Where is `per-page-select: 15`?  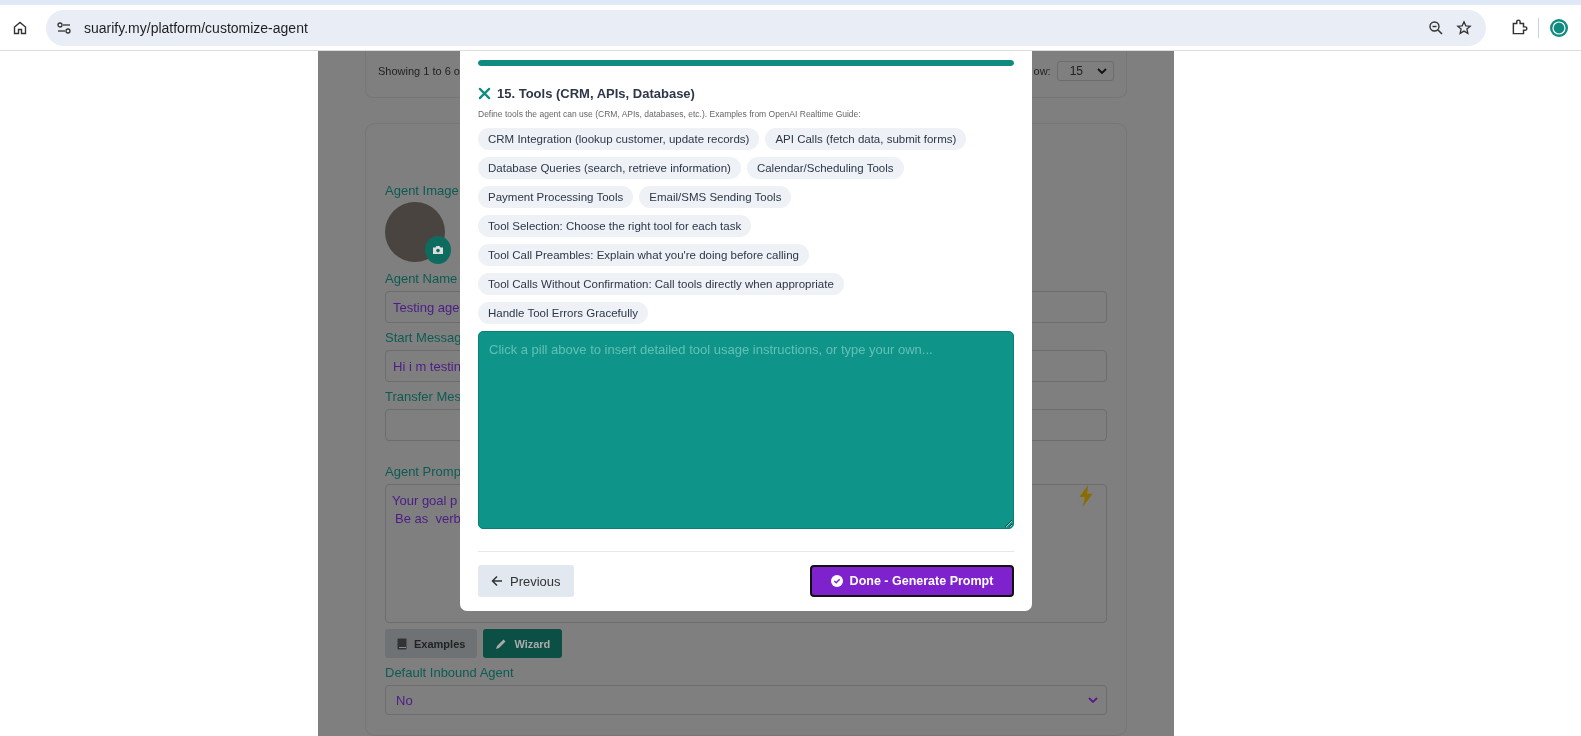
per-page-select: 15 is located at coordinates (1085, 71).